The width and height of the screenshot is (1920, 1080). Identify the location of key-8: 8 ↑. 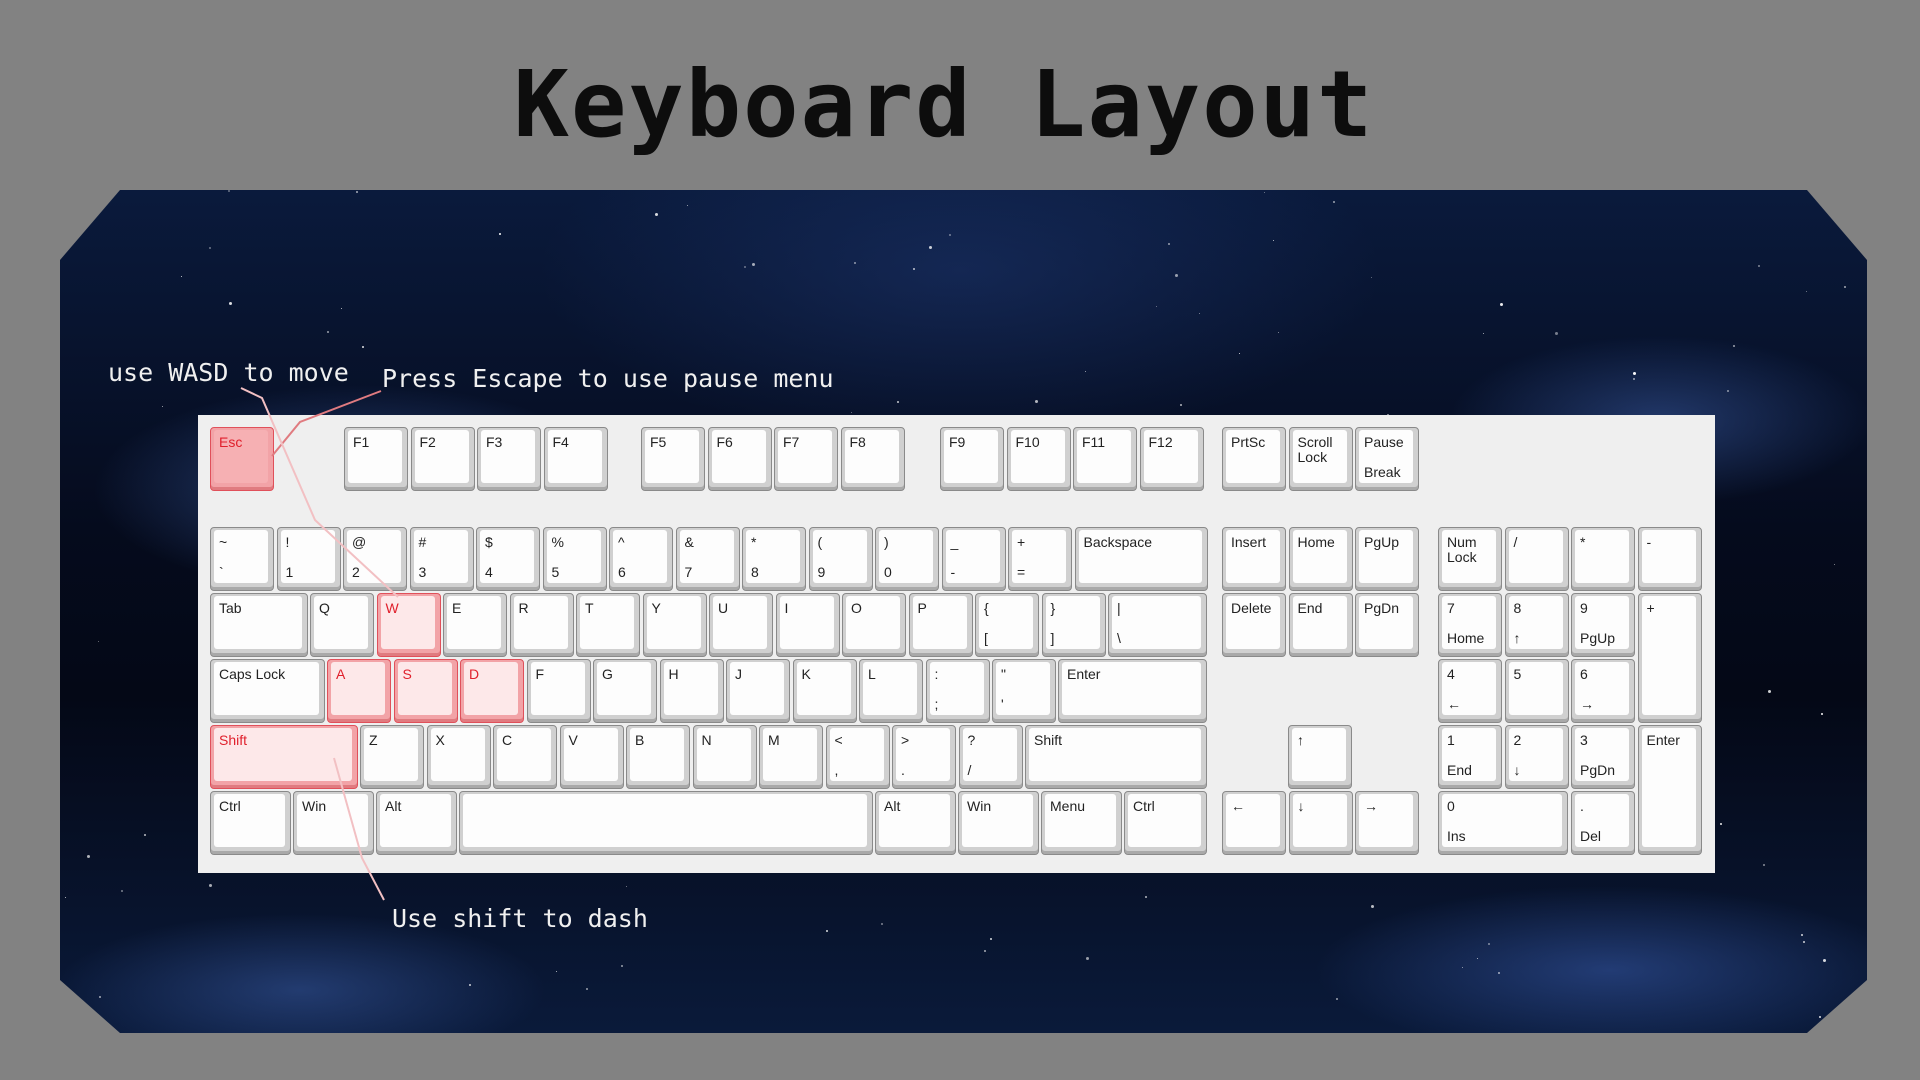
(1536, 625).